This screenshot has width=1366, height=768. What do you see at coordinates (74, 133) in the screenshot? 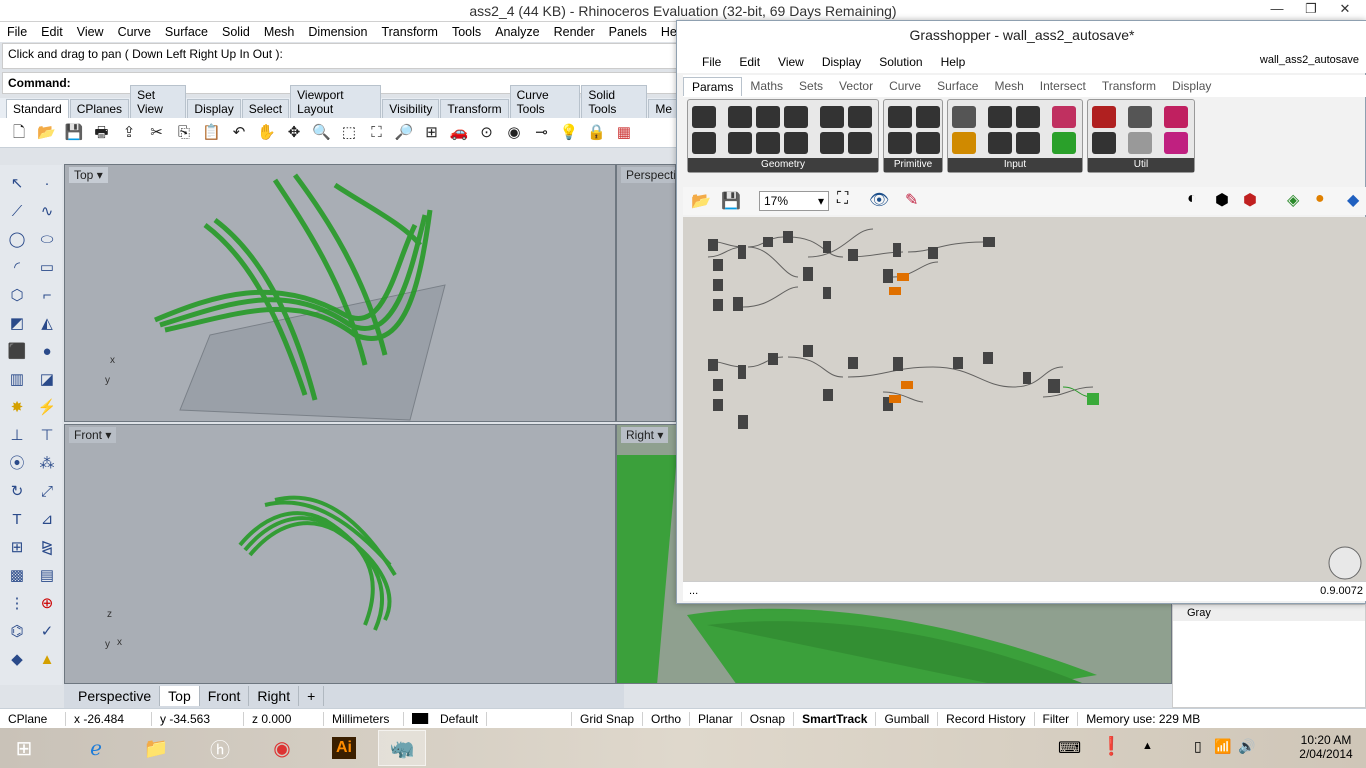
I see `save-icon: 💾` at bounding box center [74, 133].